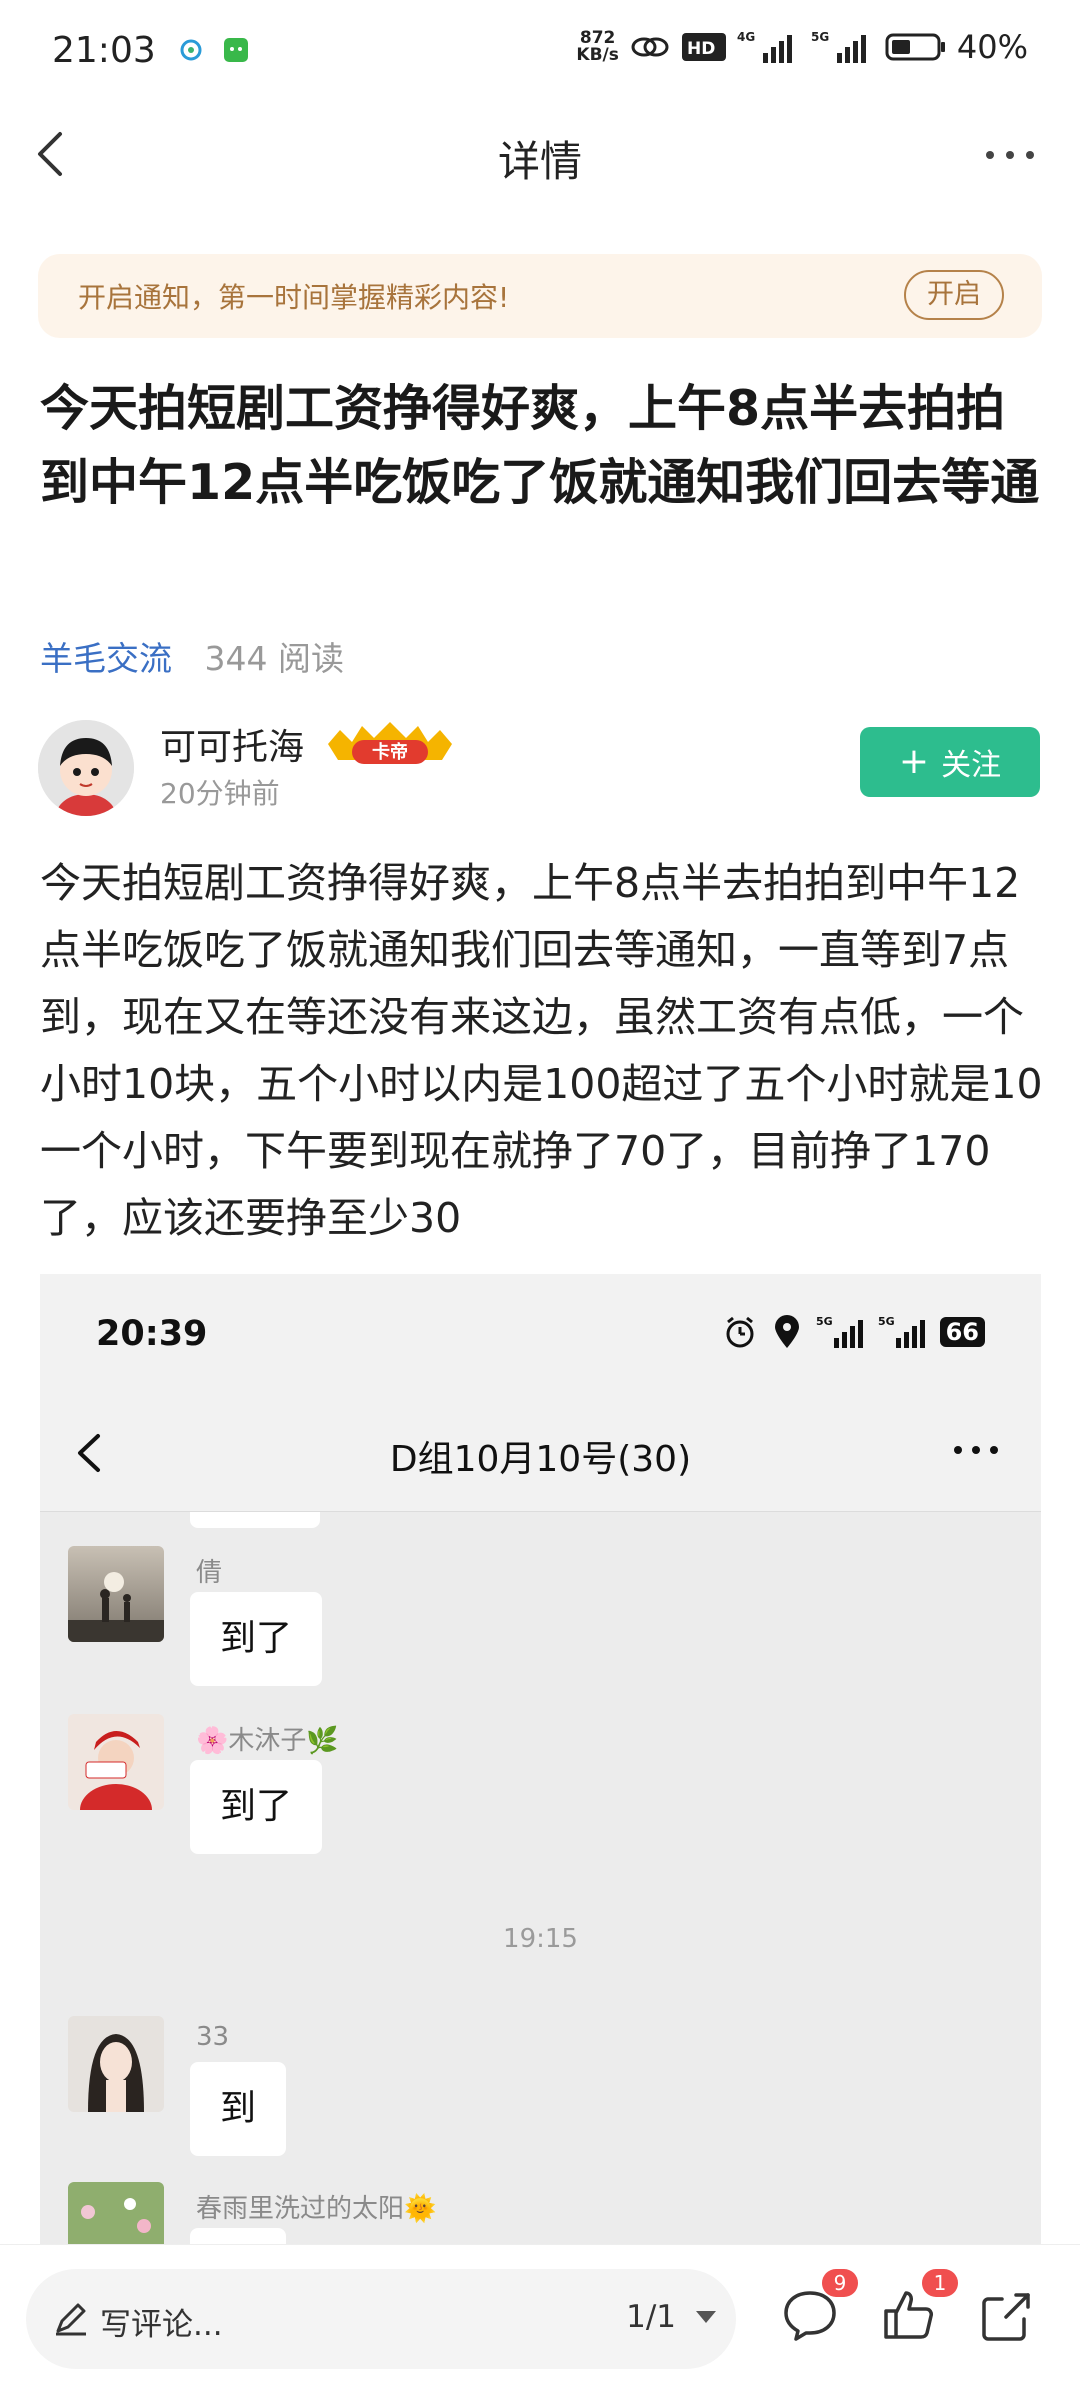  What do you see at coordinates (1010, 155) in the screenshot?
I see `more-icon` at bounding box center [1010, 155].